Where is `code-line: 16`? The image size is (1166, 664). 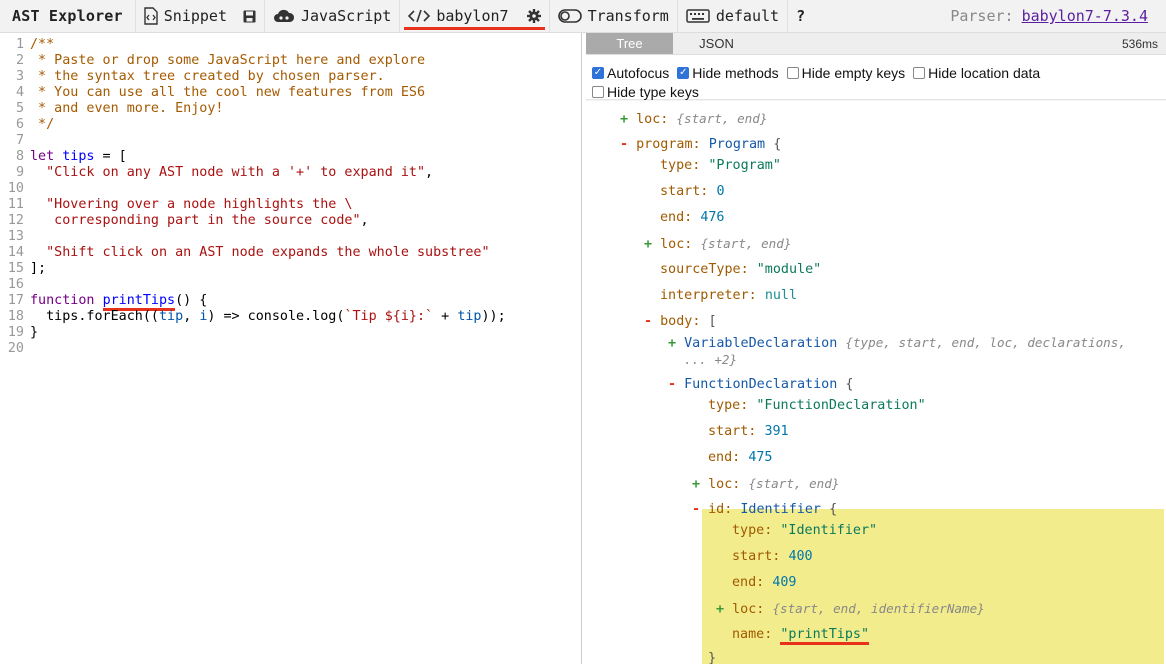 code-line: 16 is located at coordinates (290, 285).